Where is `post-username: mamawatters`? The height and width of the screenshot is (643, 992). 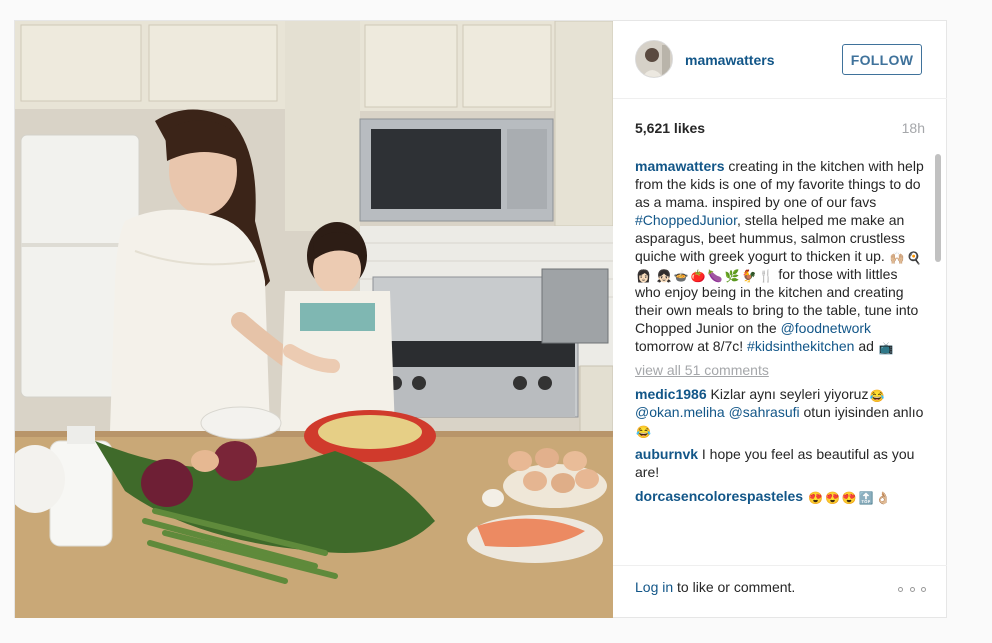 post-username: mamawatters is located at coordinates (730, 60).